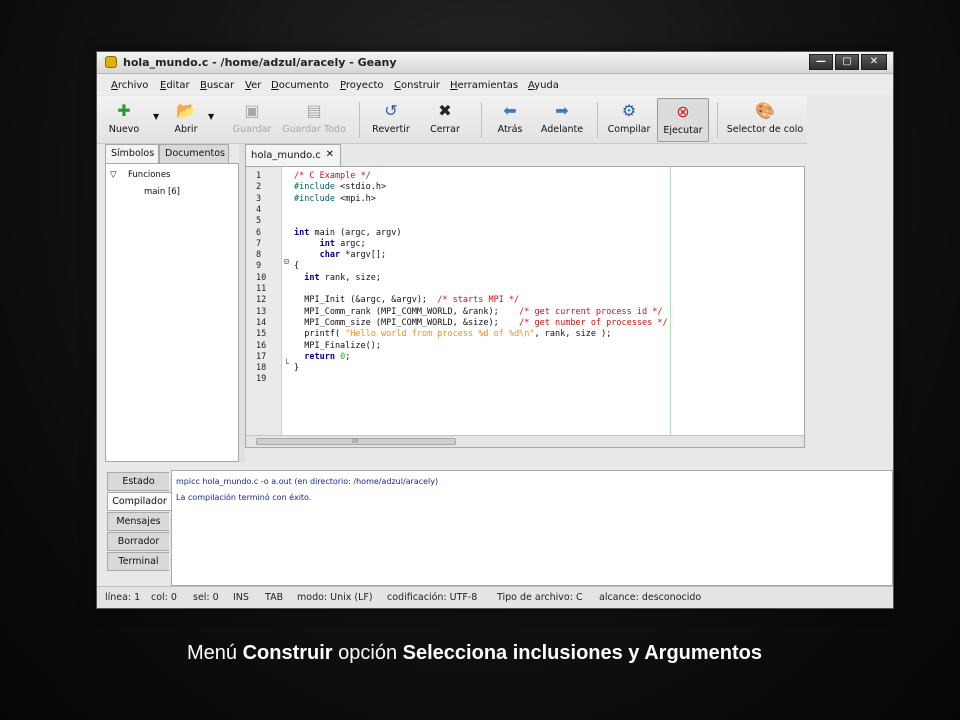 This screenshot has width=960, height=720. What do you see at coordinates (361, 85) in the screenshot?
I see `menu-proyecto: Proyecto` at bounding box center [361, 85].